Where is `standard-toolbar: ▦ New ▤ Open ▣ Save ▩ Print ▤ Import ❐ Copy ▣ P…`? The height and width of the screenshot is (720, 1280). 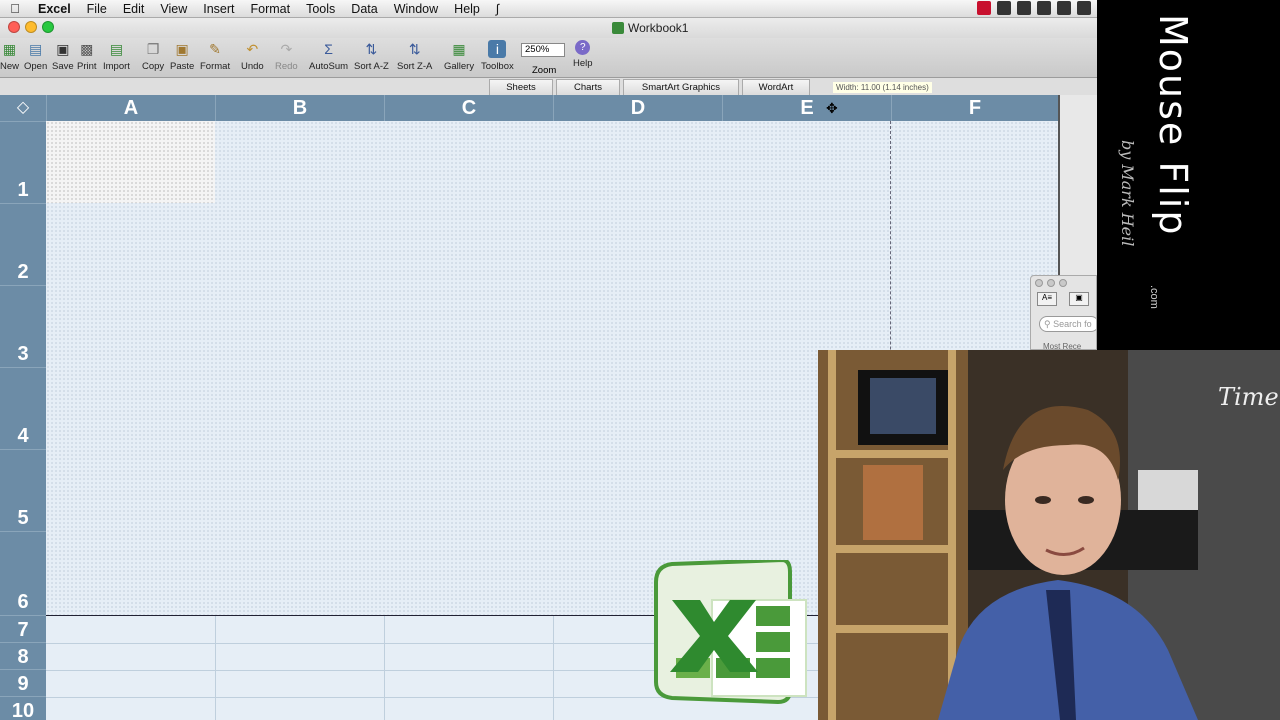 standard-toolbar: ▦ New ▤ Open ▣ Save ▩ Print ▤ Import ❐ Copy ▣ P… is located at coordinates (548, 58).